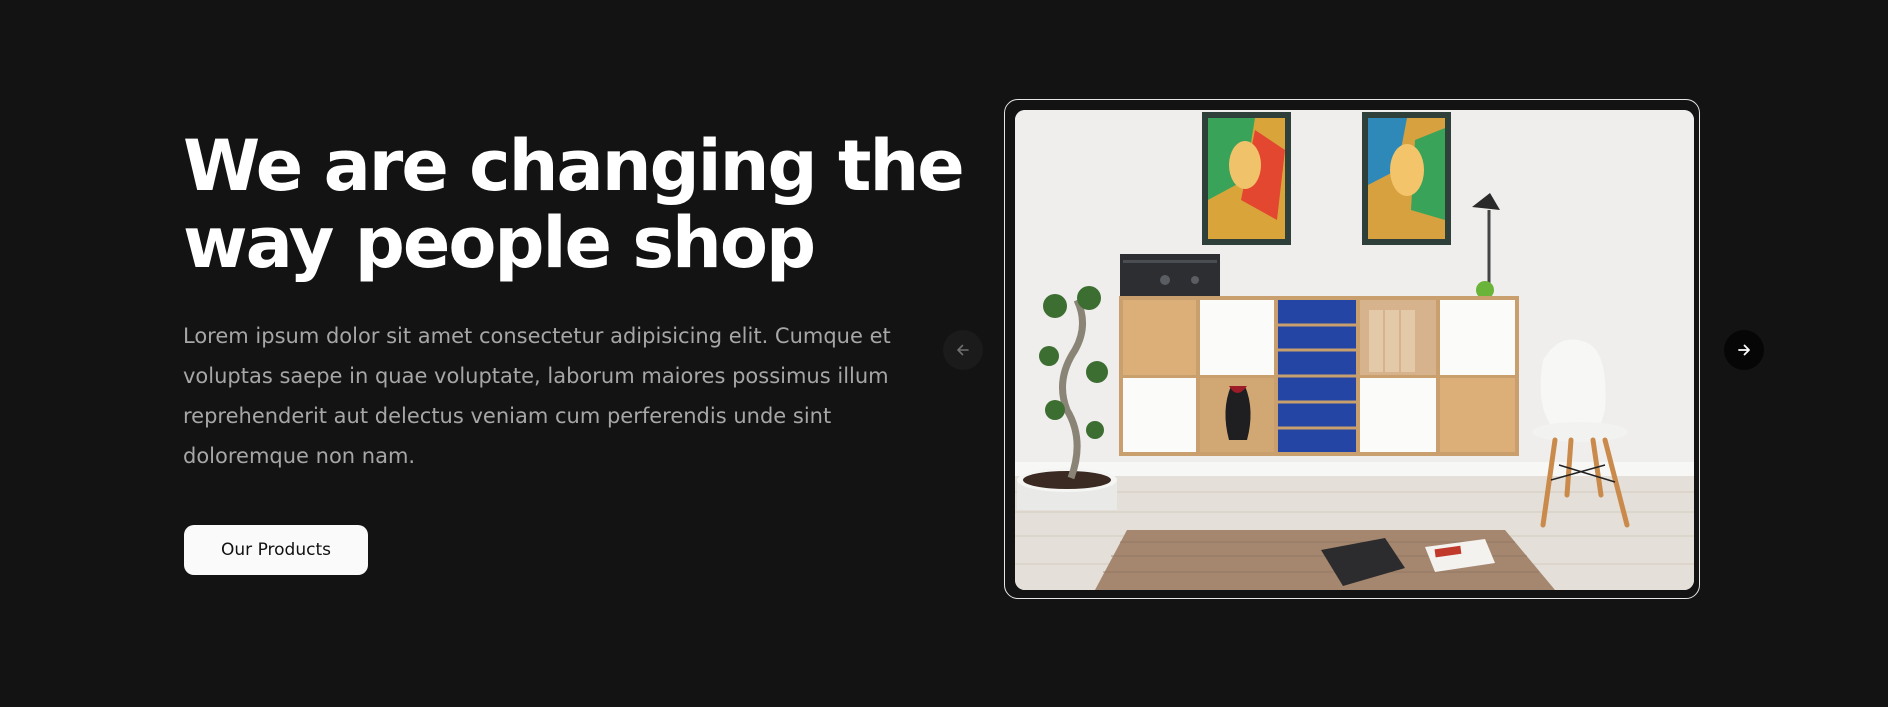  I want to click on headline-line-1: We are changing the, so click(574, 166).